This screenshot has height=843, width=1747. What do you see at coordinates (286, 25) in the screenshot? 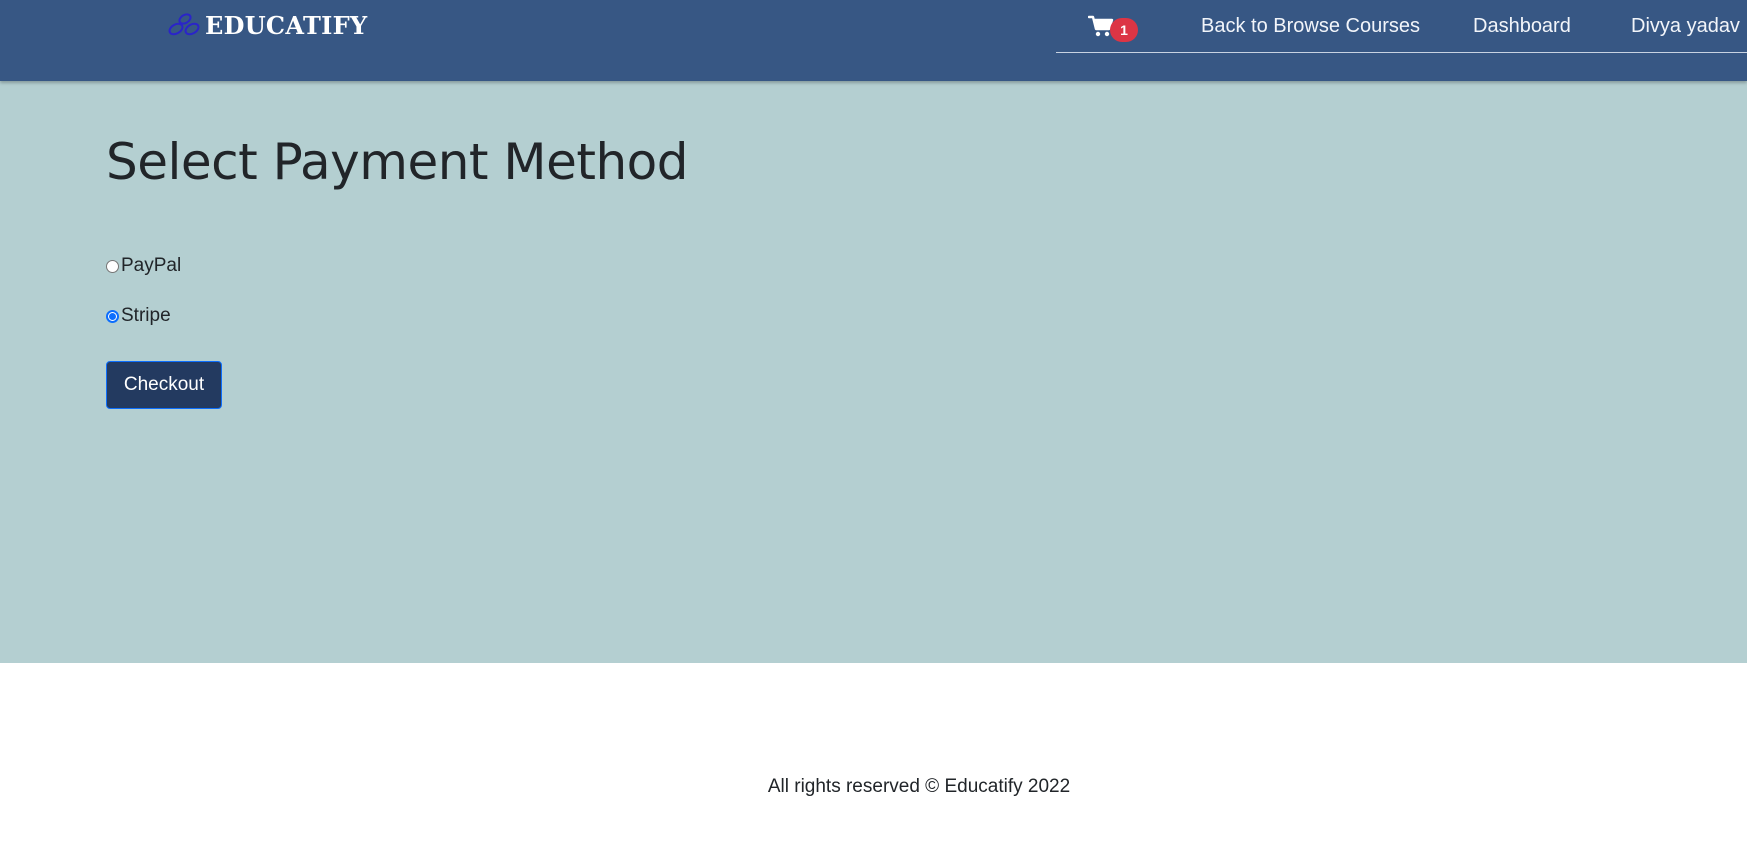
I see `brand-name: EDUCATIFY` at bounding box center [286, 25].